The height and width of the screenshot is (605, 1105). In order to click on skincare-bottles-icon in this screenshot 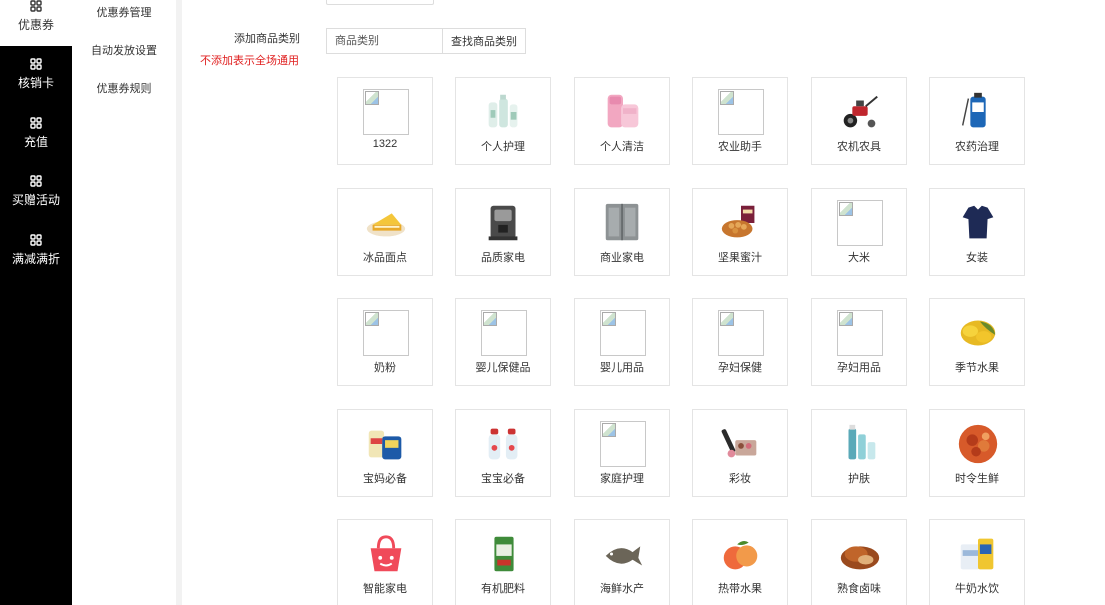, I will do `click(860, 444)`.